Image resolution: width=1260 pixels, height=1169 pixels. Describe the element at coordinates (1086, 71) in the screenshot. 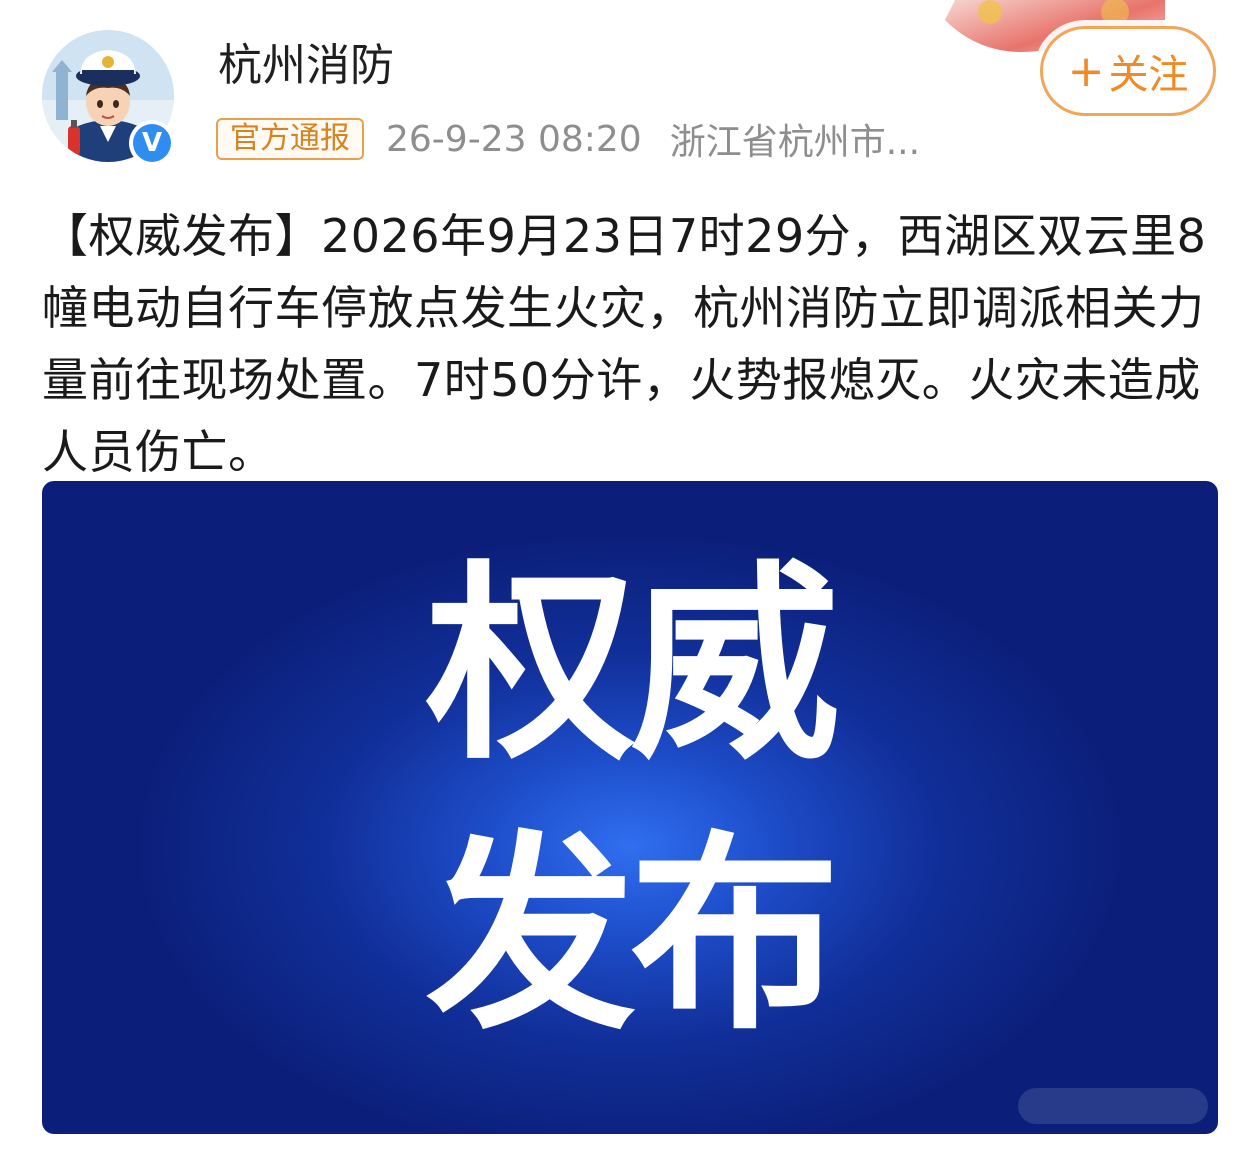

I see `plus-icon: +` at that location.